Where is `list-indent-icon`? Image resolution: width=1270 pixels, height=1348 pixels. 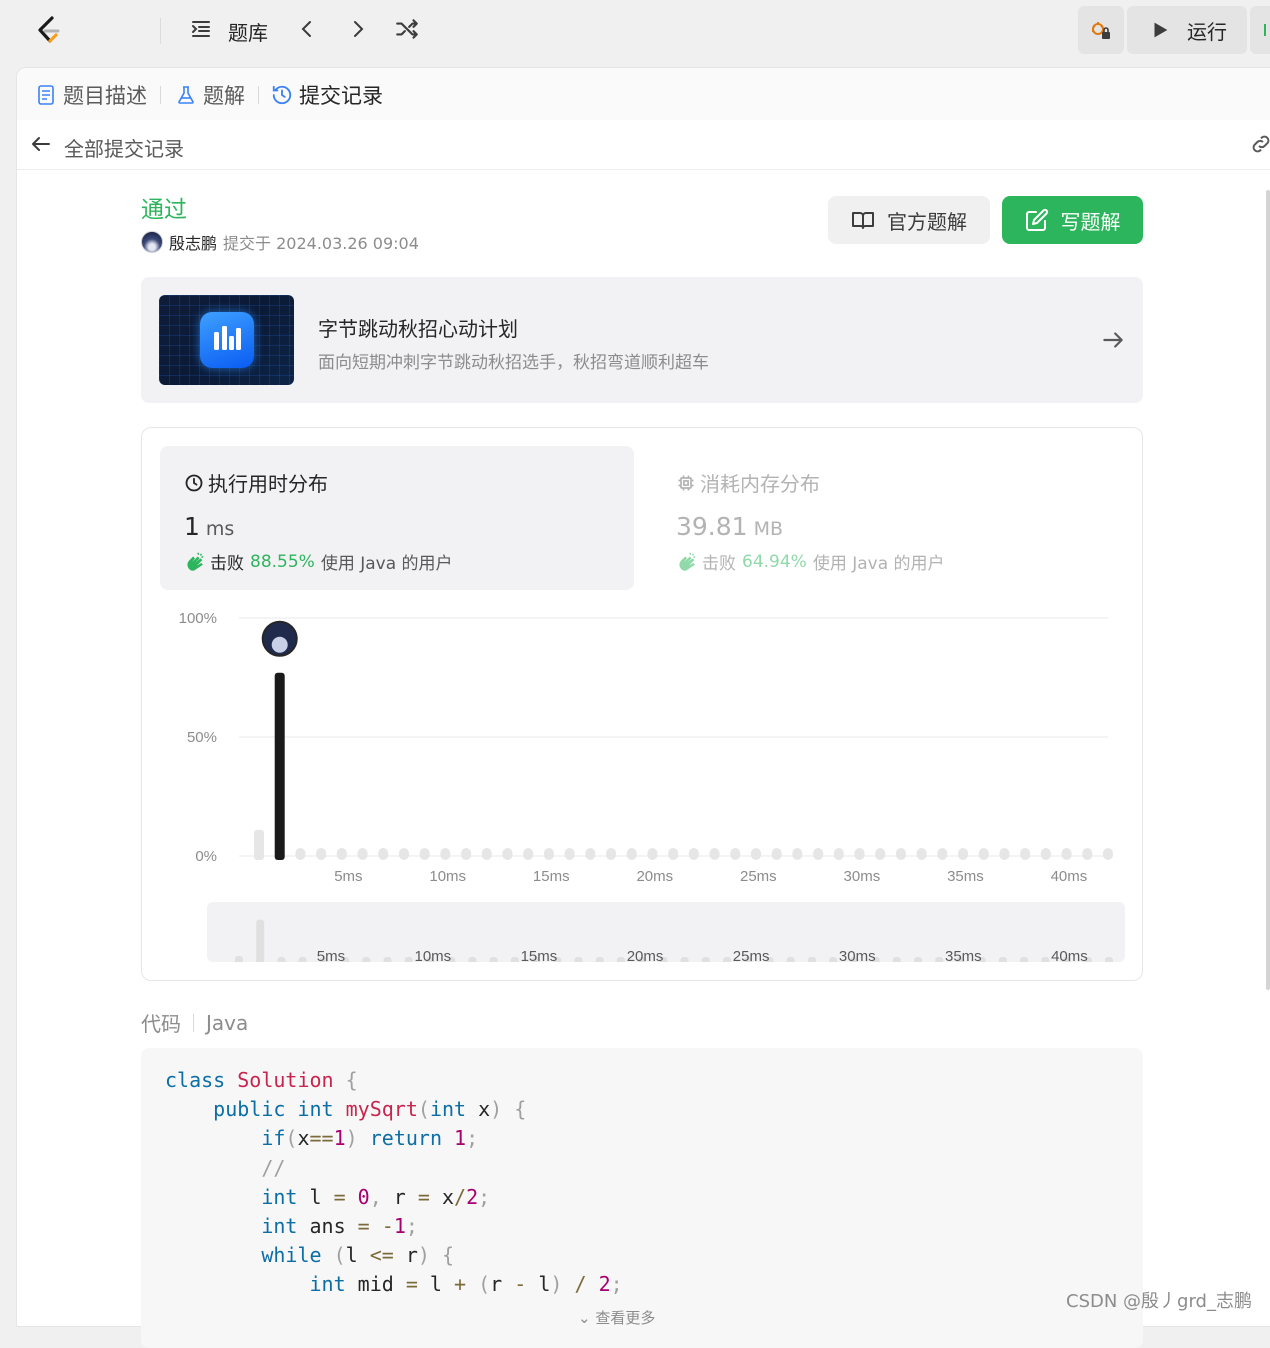 list-indent-icon is located at coordinates (201, 29).